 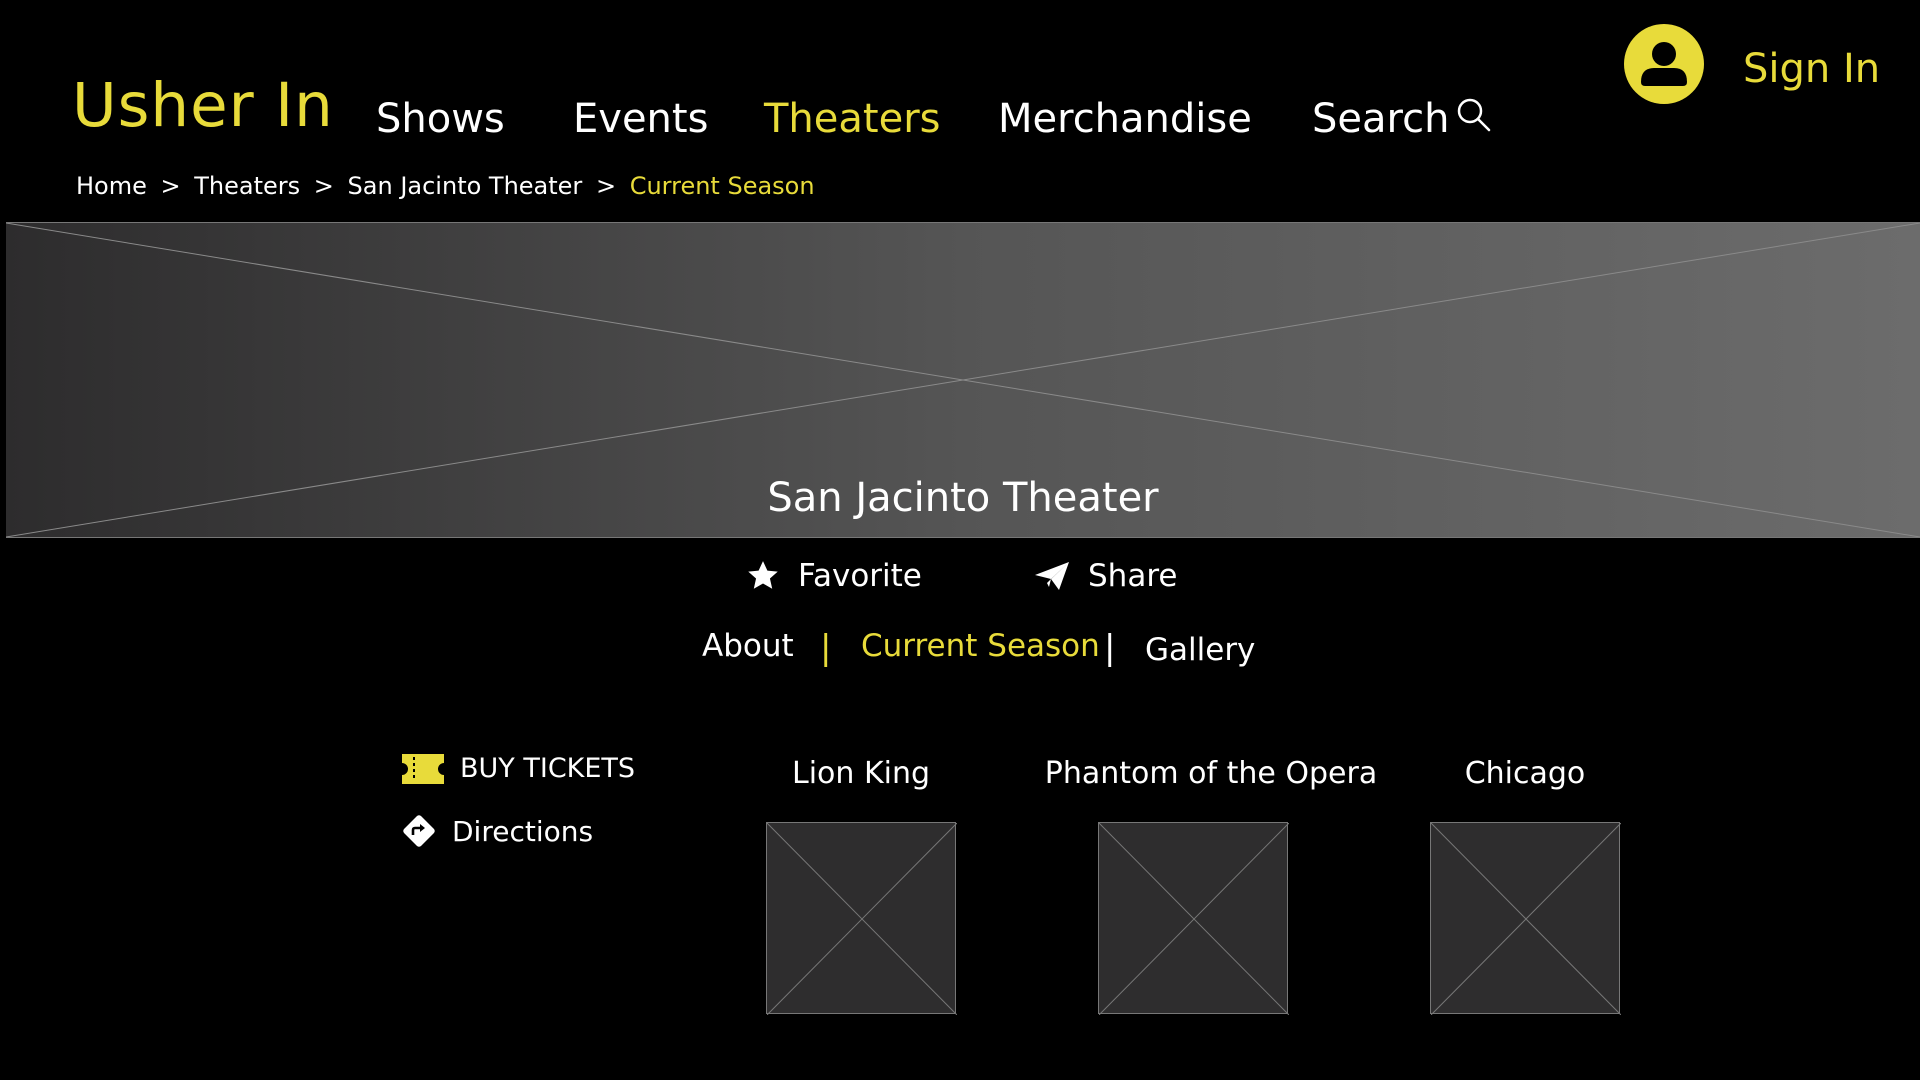 I want to click on tab-about: About, so click(x=748, y=646).